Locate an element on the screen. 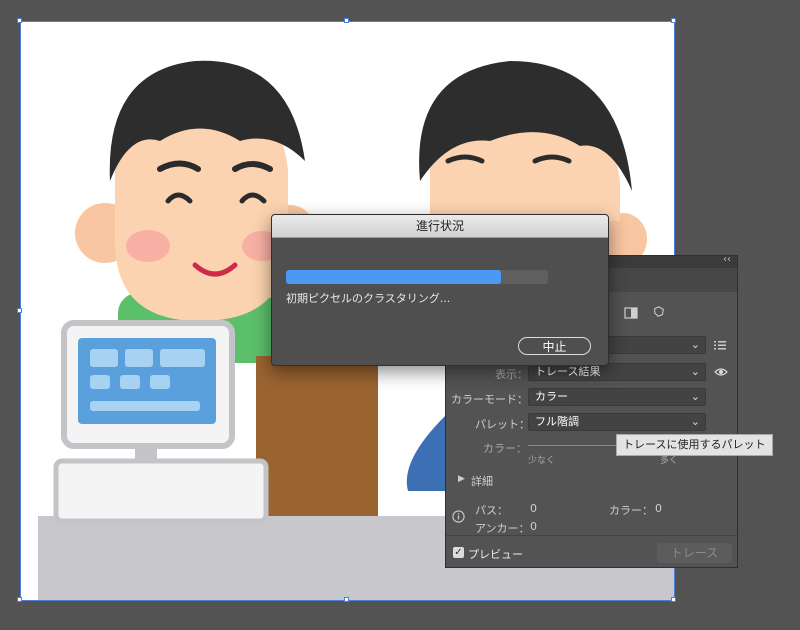 This screenshot has height=630, width=800. paths-value: 0 is located at coordinates (533, 508).